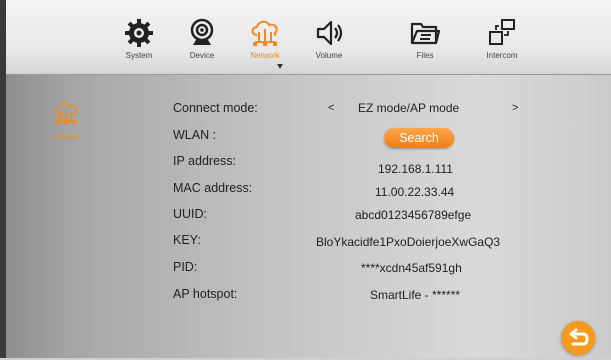 The height and width of the screenshot is (360, 611). Describe the element at coordinates (215, 108) in the screenshot. I see `connect-mode-label: Connect mode:` at that location.